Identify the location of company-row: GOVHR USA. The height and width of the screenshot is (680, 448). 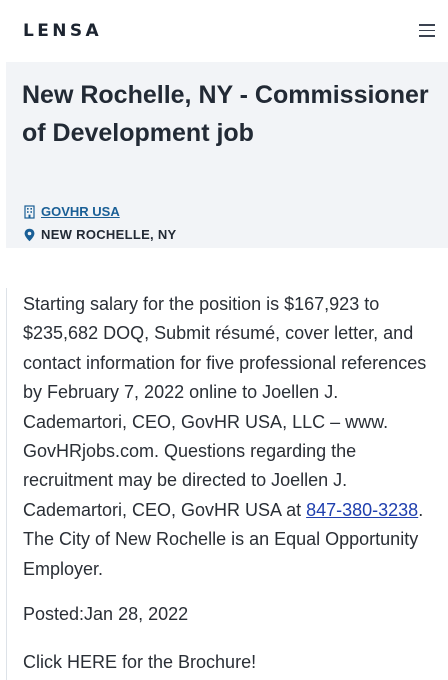
(71, 211).